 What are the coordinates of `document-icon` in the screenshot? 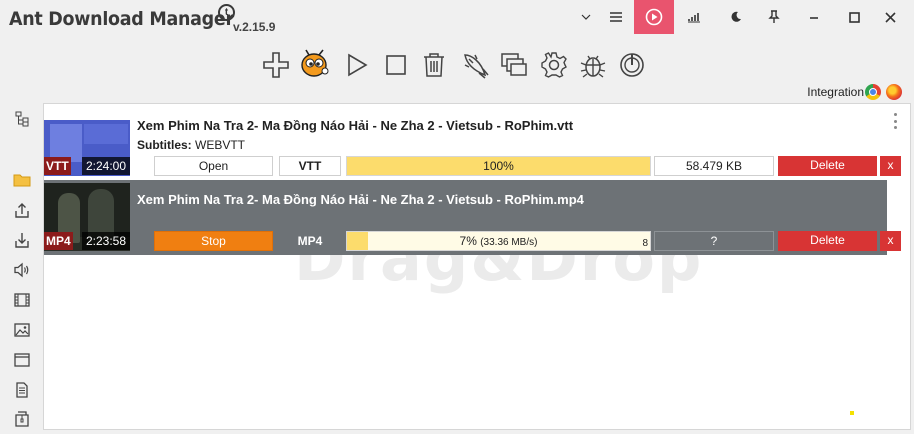 It's located at (22, 390).